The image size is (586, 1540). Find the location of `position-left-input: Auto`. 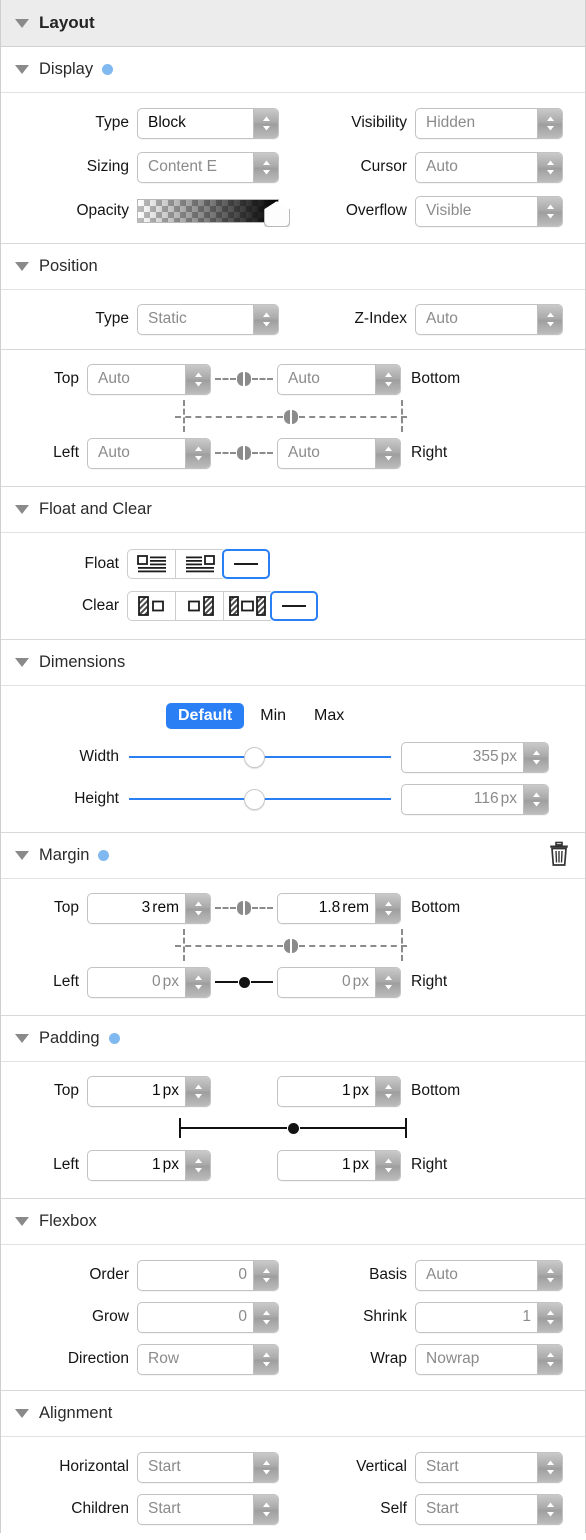

position-left-input: Auto is located at coordinates (149, 453).